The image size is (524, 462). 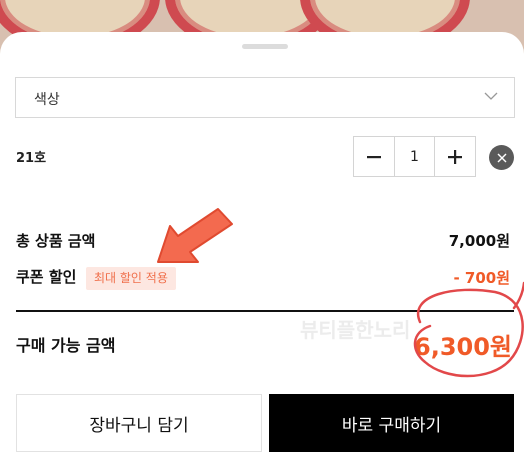 What do you see at coordinates (355, 330) in the screenshot?
I see `watermark: 뷰티플한노리` at bounding box center [355, 330].